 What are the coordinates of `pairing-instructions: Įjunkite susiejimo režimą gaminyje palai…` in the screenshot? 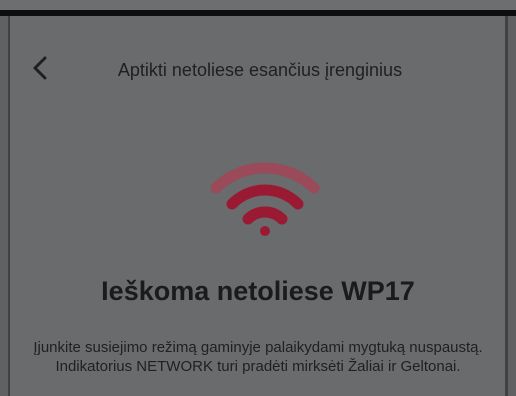 It's located at (258, 357).